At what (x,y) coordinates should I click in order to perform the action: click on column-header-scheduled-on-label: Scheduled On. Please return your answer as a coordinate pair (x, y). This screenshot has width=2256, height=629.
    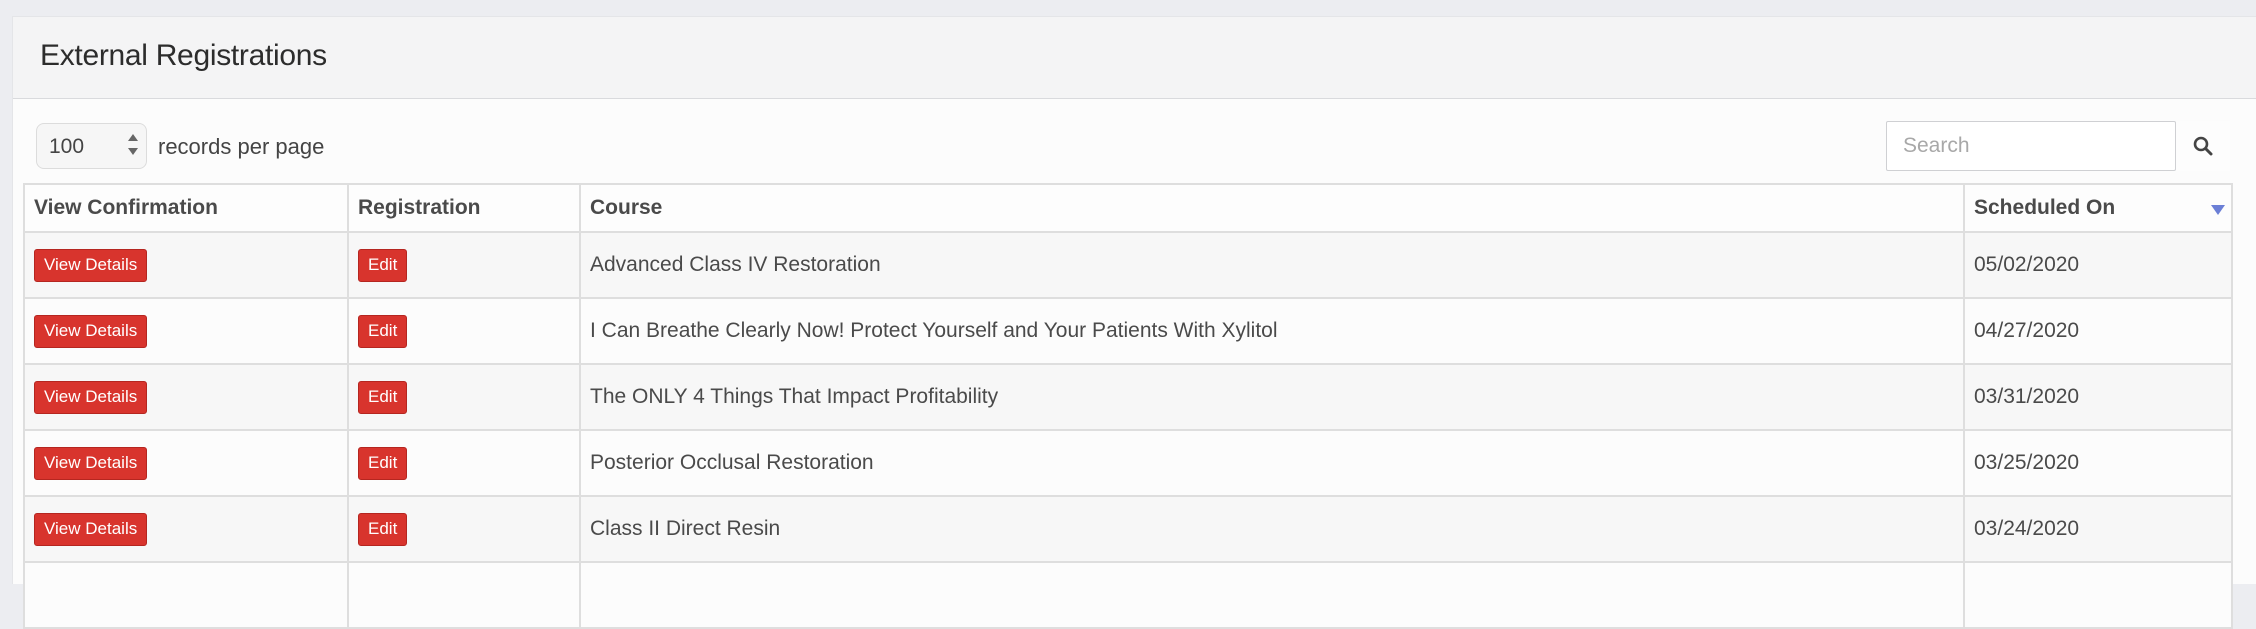
    Looking at the image, I should click on (2045, 207).